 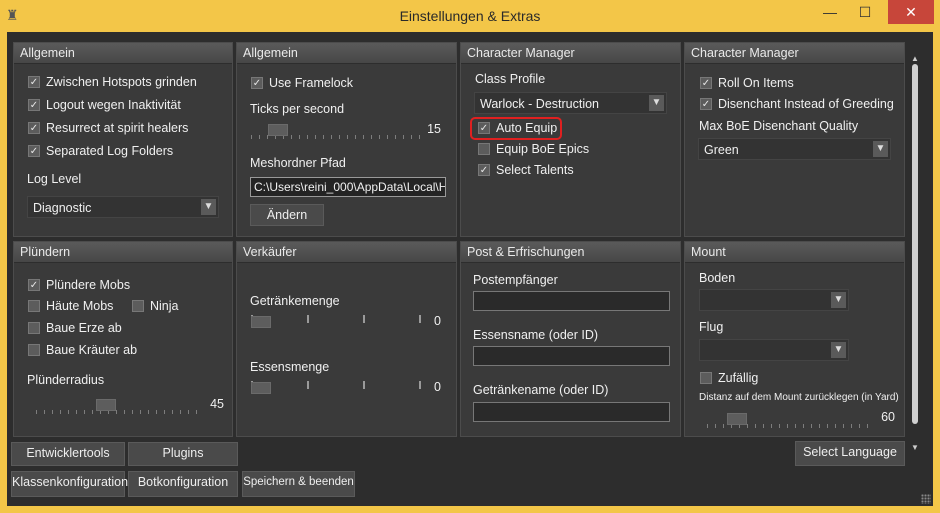 I want to click on minimize-button: —, so click(x=830, y=12).